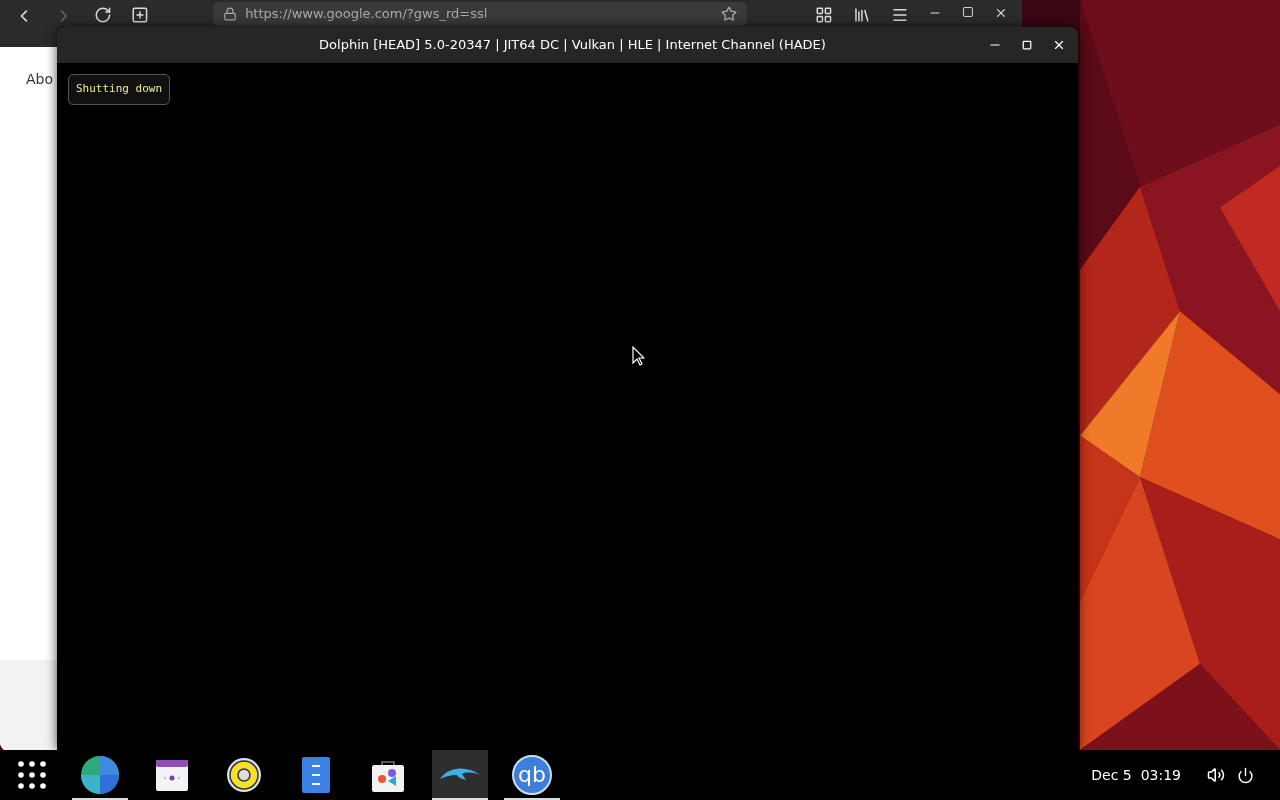  I want to click on new-tab-icon, so click(140, 15).